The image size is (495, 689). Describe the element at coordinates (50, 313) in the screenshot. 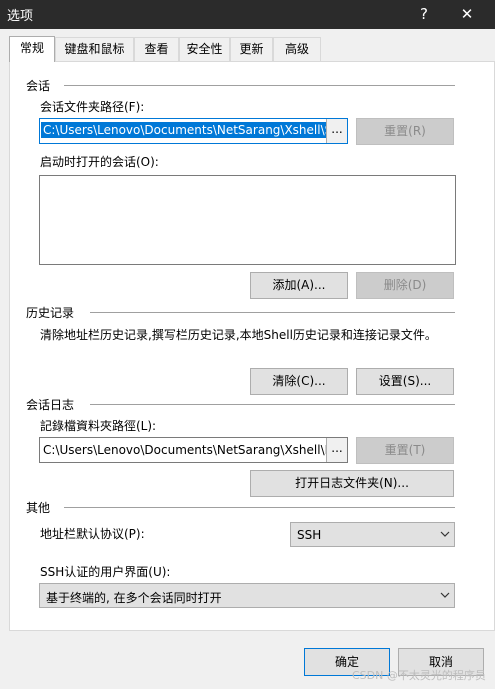

I see `group-title-history: 历史记录` at that location.